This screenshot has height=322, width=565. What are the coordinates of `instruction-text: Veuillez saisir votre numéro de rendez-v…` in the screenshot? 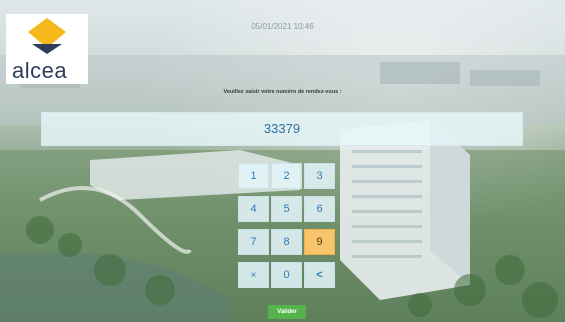 It's located at (282, 92).